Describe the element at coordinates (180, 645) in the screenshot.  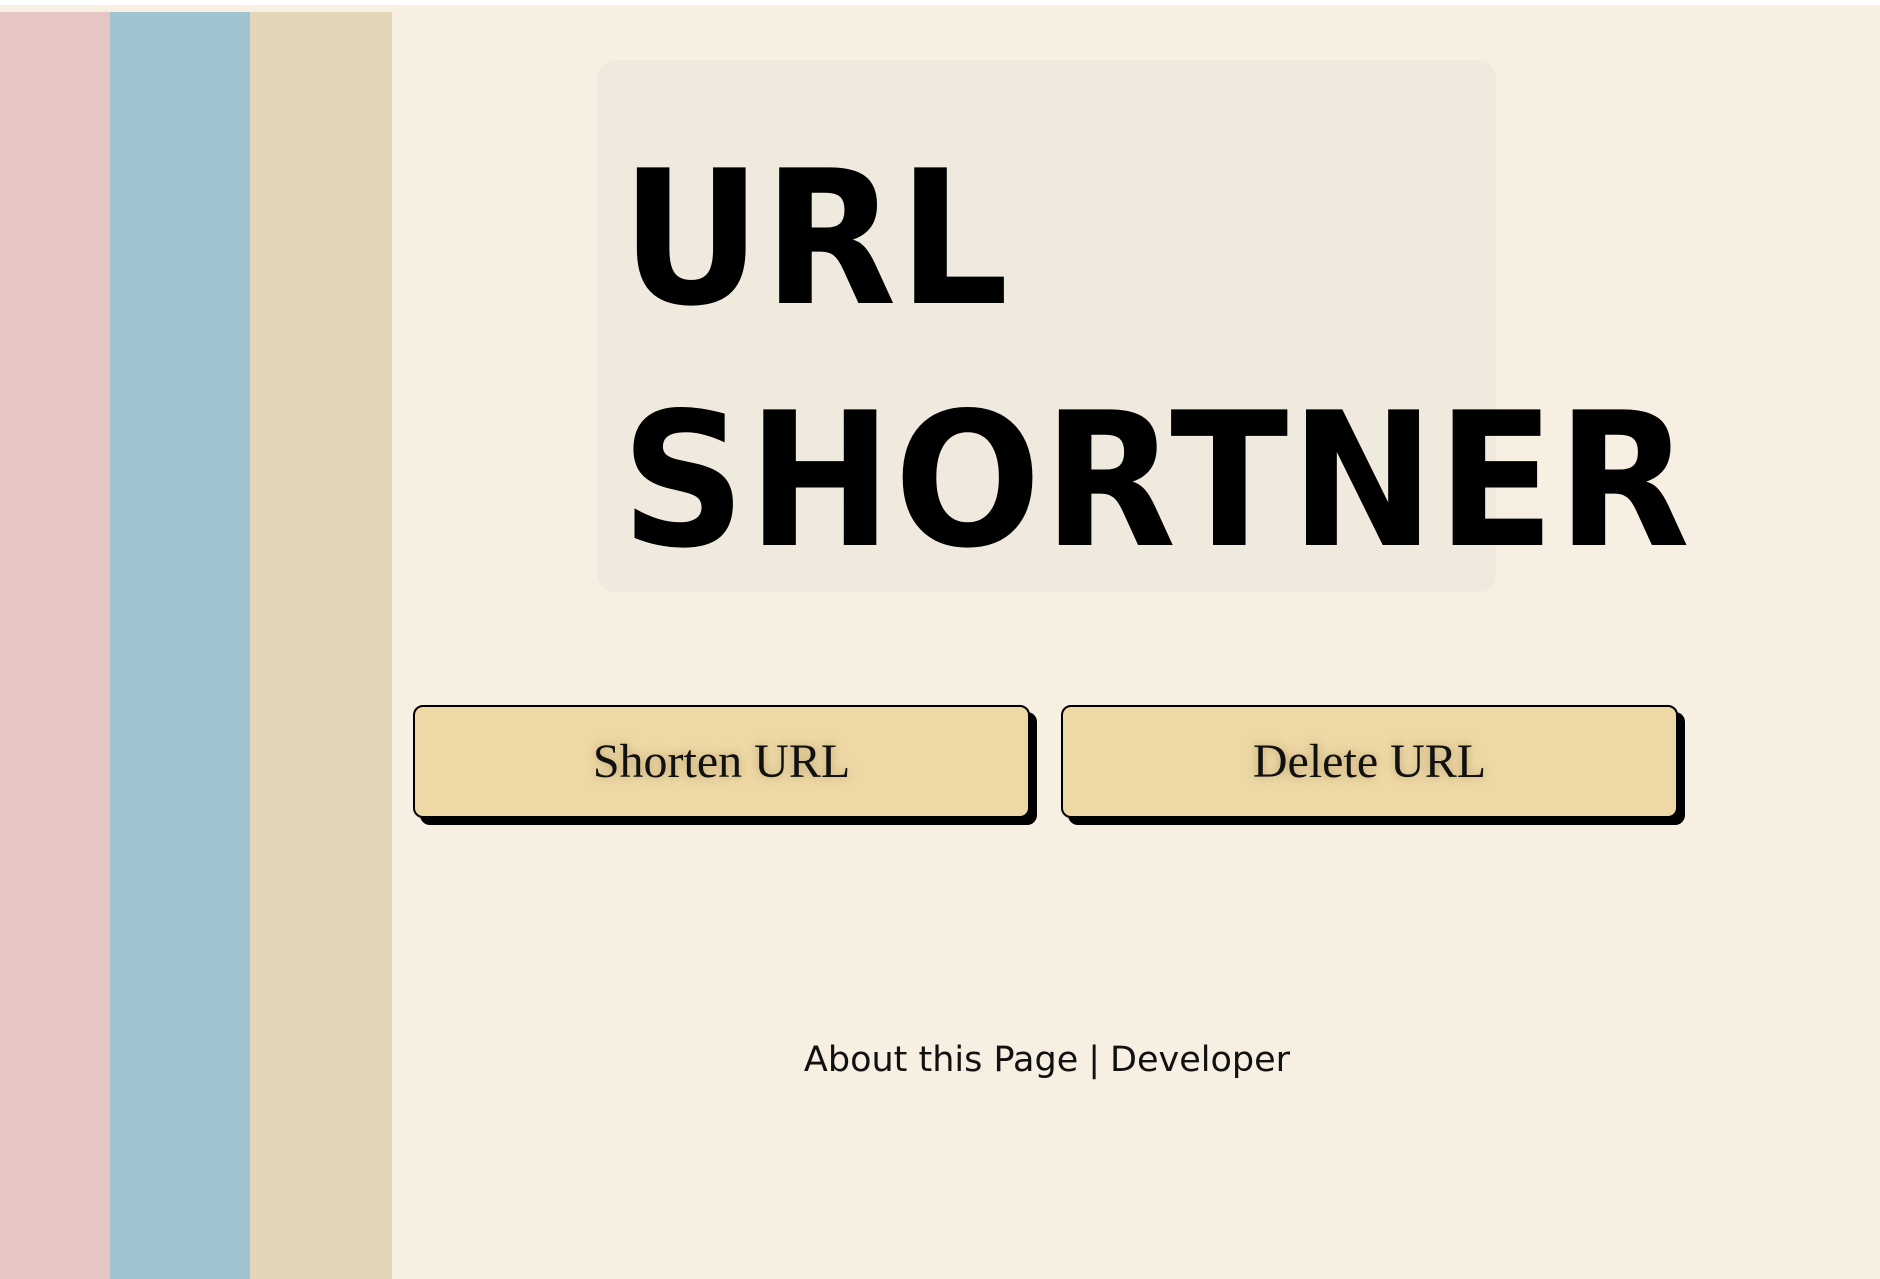
I see `decorative-stripe-blue` at that location.